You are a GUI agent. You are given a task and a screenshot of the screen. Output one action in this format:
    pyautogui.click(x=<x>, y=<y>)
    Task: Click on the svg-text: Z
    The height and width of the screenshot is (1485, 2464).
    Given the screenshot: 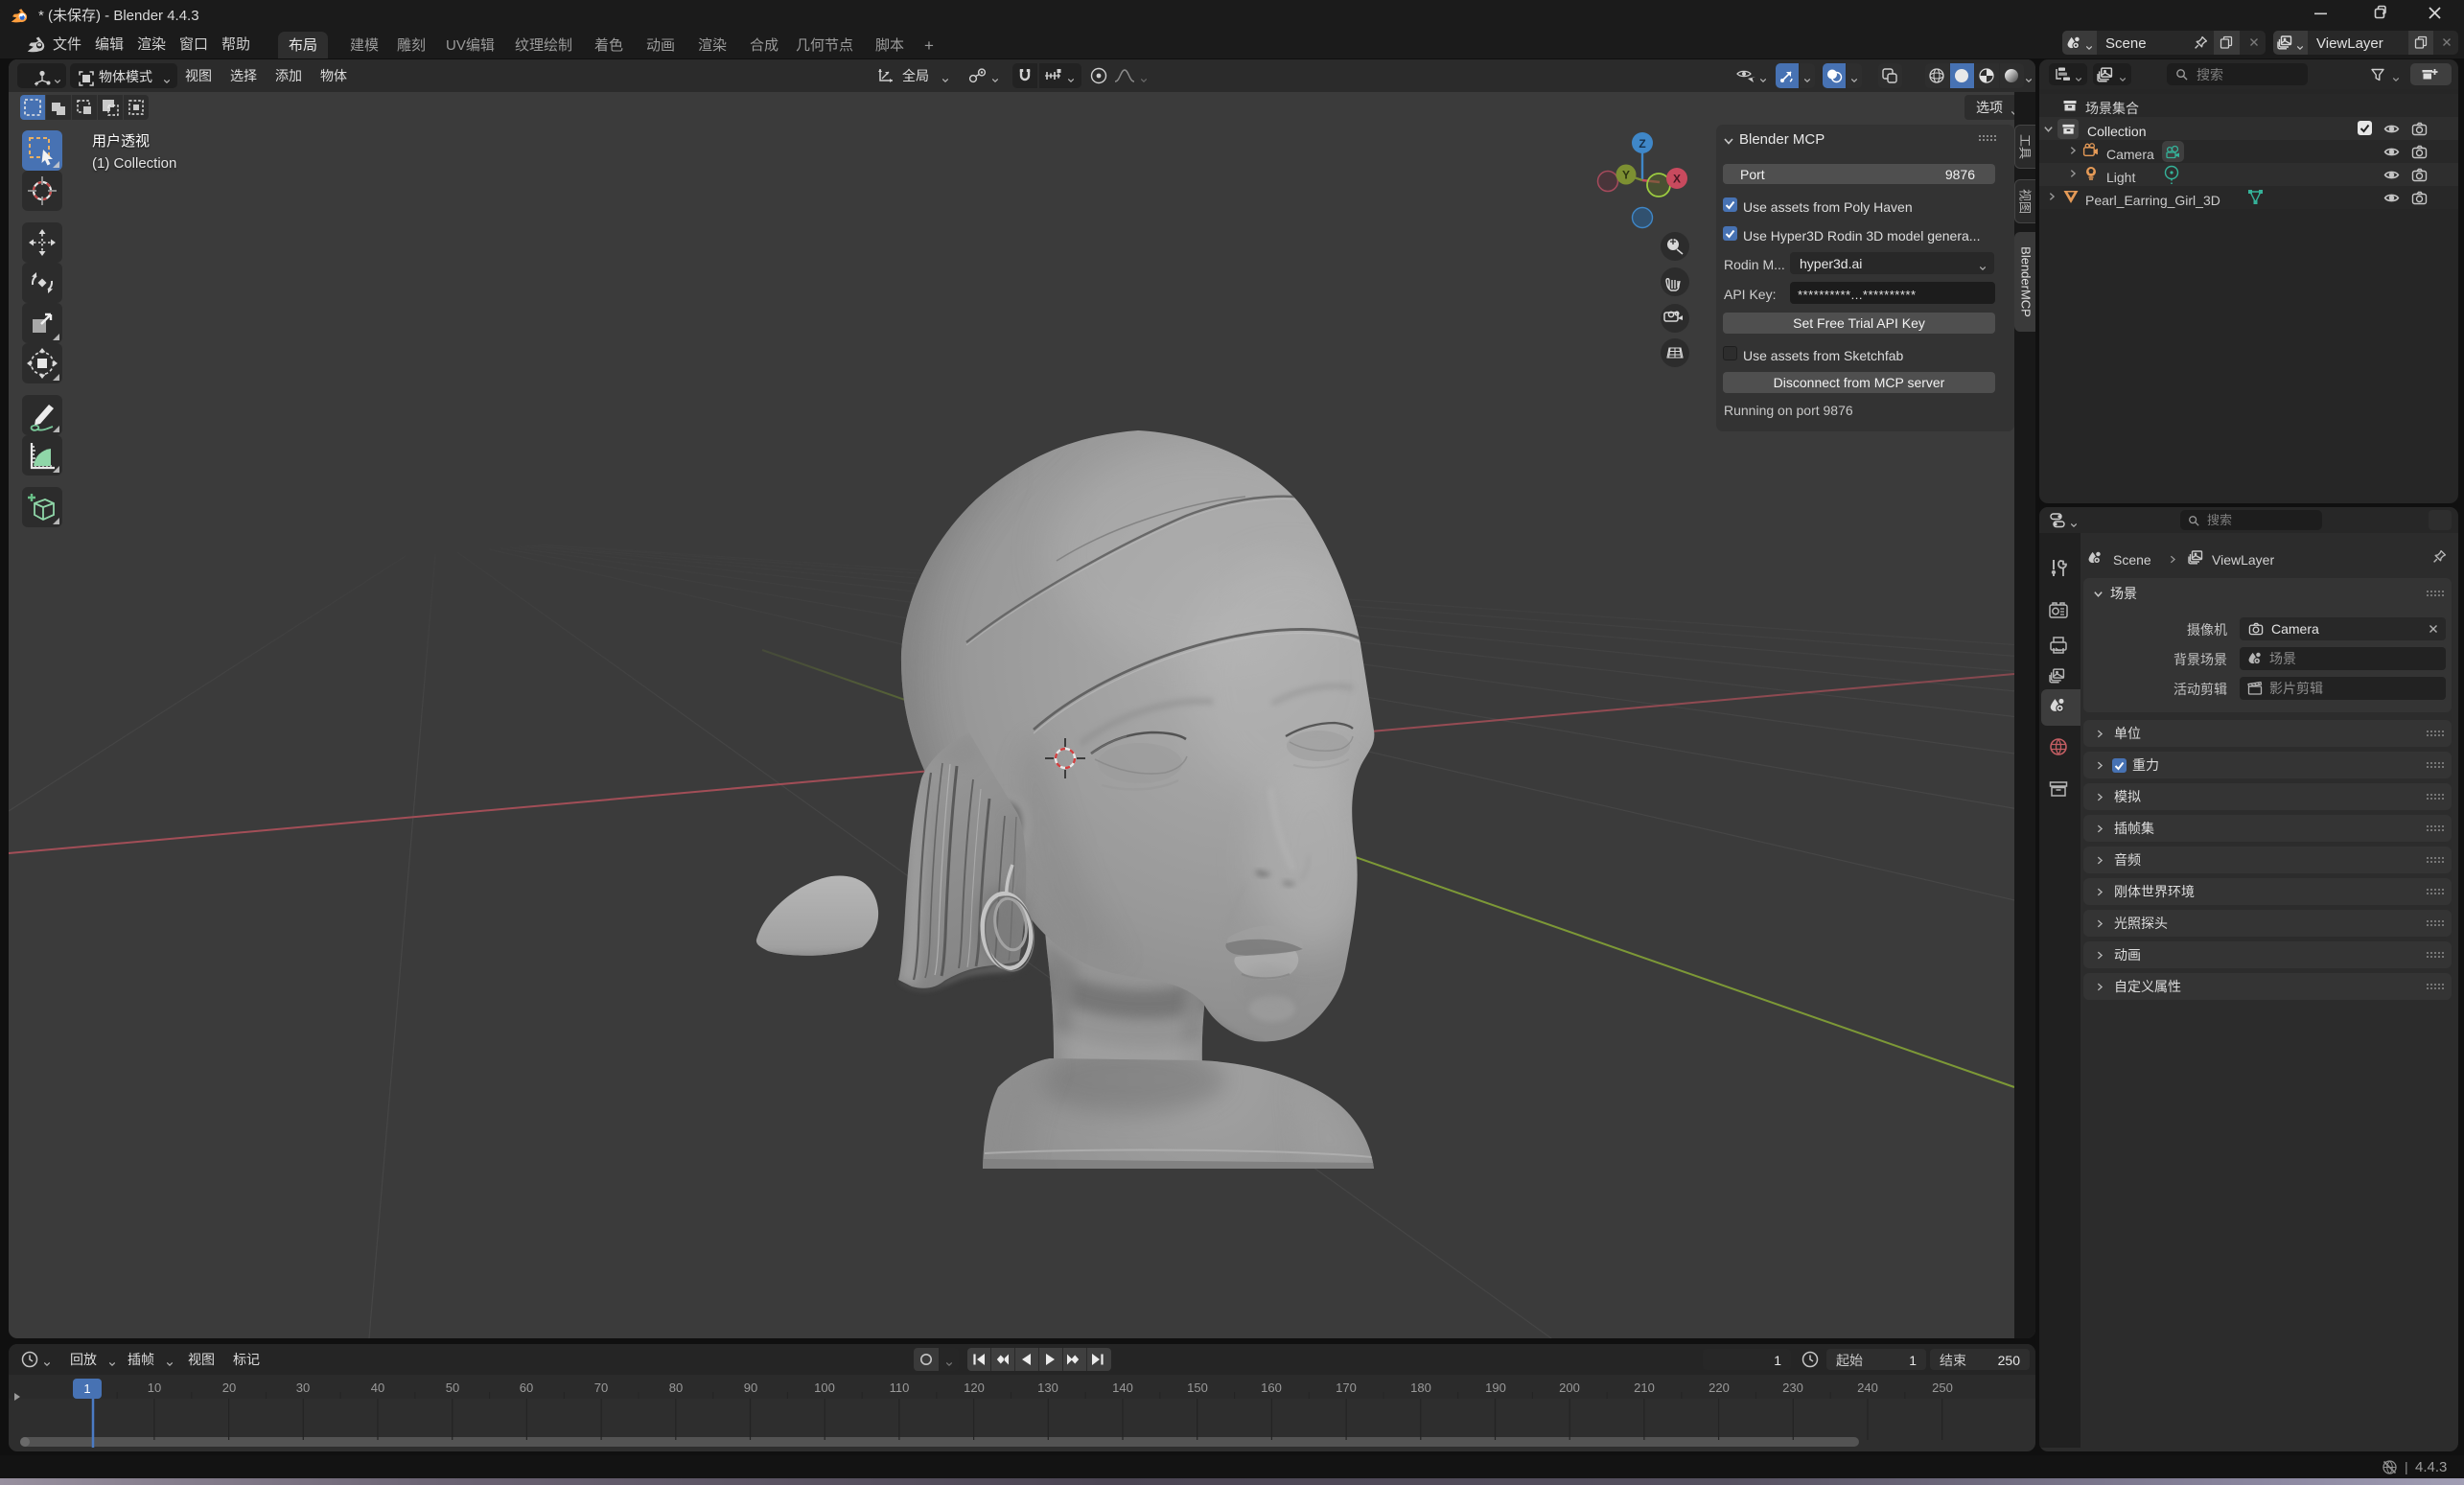 What is the action you would take?
    pyautogui.click(x=1642, y=144)
    